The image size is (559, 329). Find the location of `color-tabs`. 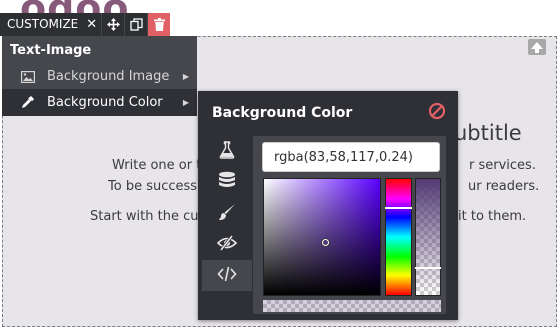

color-tabs is located at coordinates (227, 213).